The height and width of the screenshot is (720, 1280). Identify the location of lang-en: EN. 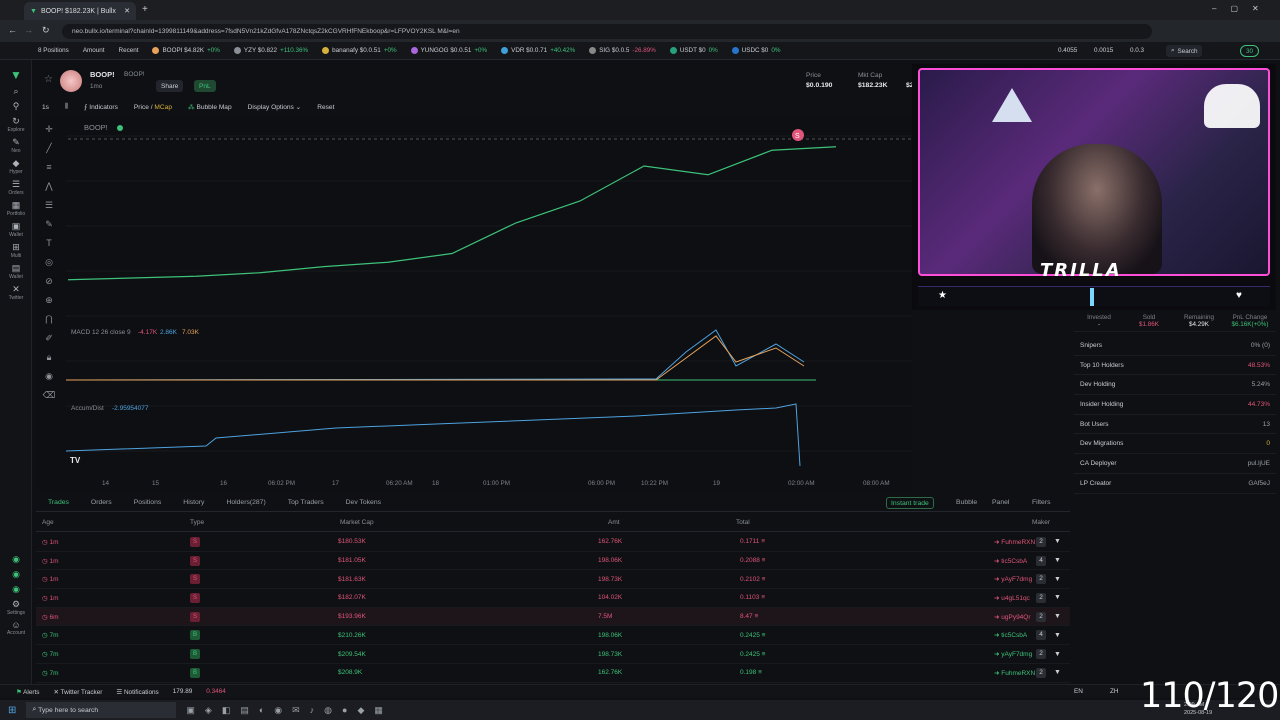
(1078, 691).